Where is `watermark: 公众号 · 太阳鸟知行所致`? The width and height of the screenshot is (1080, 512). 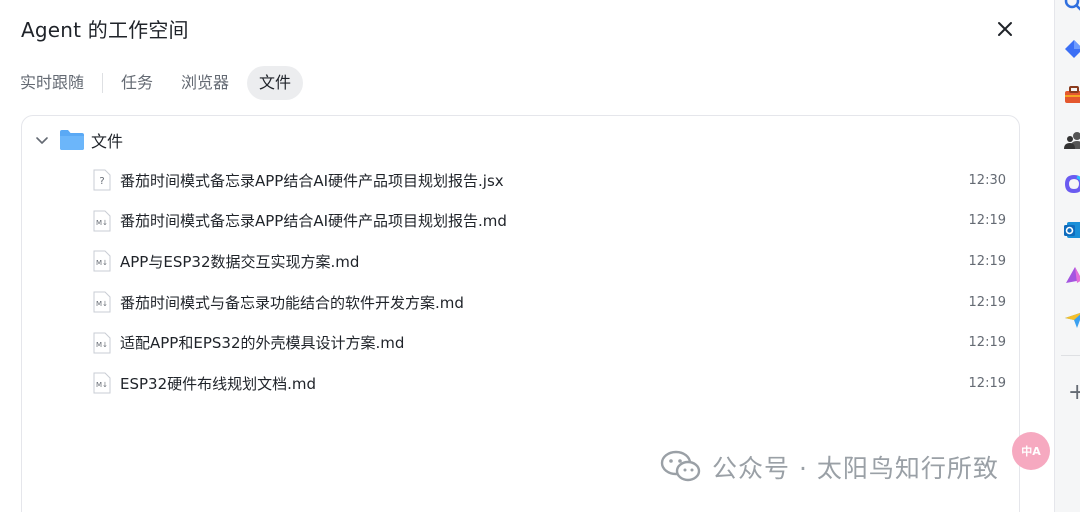 watermark: 公众号 · 太阳鸟知行所致 is located at coordinates (829, 467).